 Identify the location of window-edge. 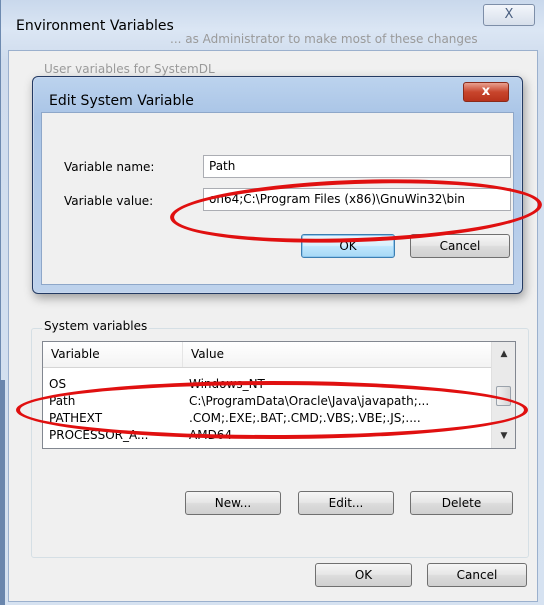
(2, 492).